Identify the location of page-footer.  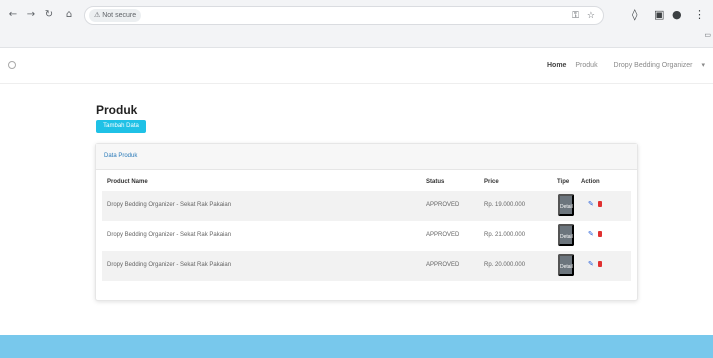
(356, 346).